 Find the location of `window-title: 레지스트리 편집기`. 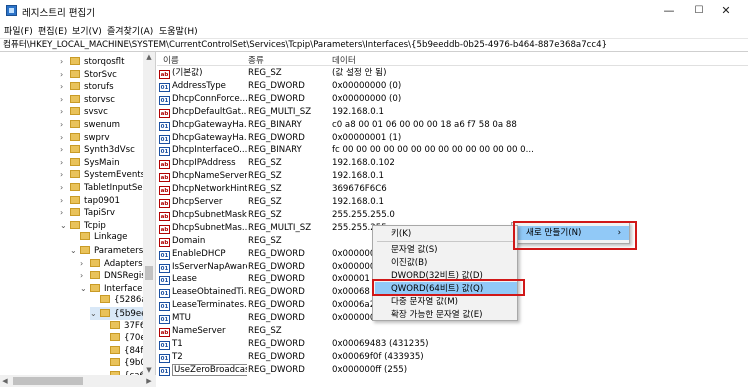

window-title: 레지스트리 편집기 is located at coordinates (58, 13).